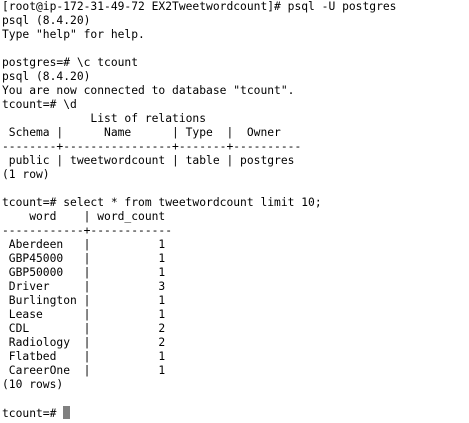 This screenshot has height=423, width=469. What do you see at coordinates (84, 300) in the screenshot?
I see `table-row: Burlington | 1` at bounding box center [84, 300].